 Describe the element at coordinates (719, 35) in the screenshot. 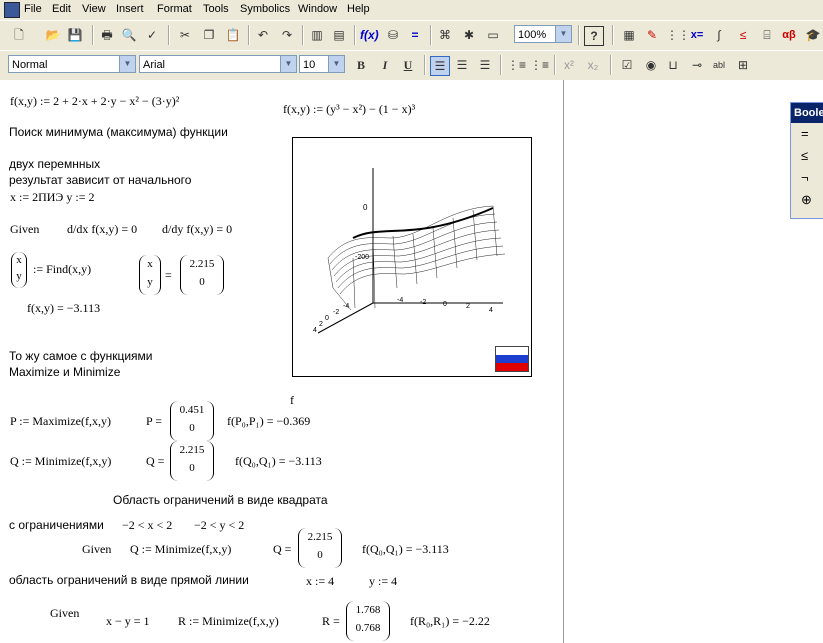

I see `calculus-icon: ∫` at that location.